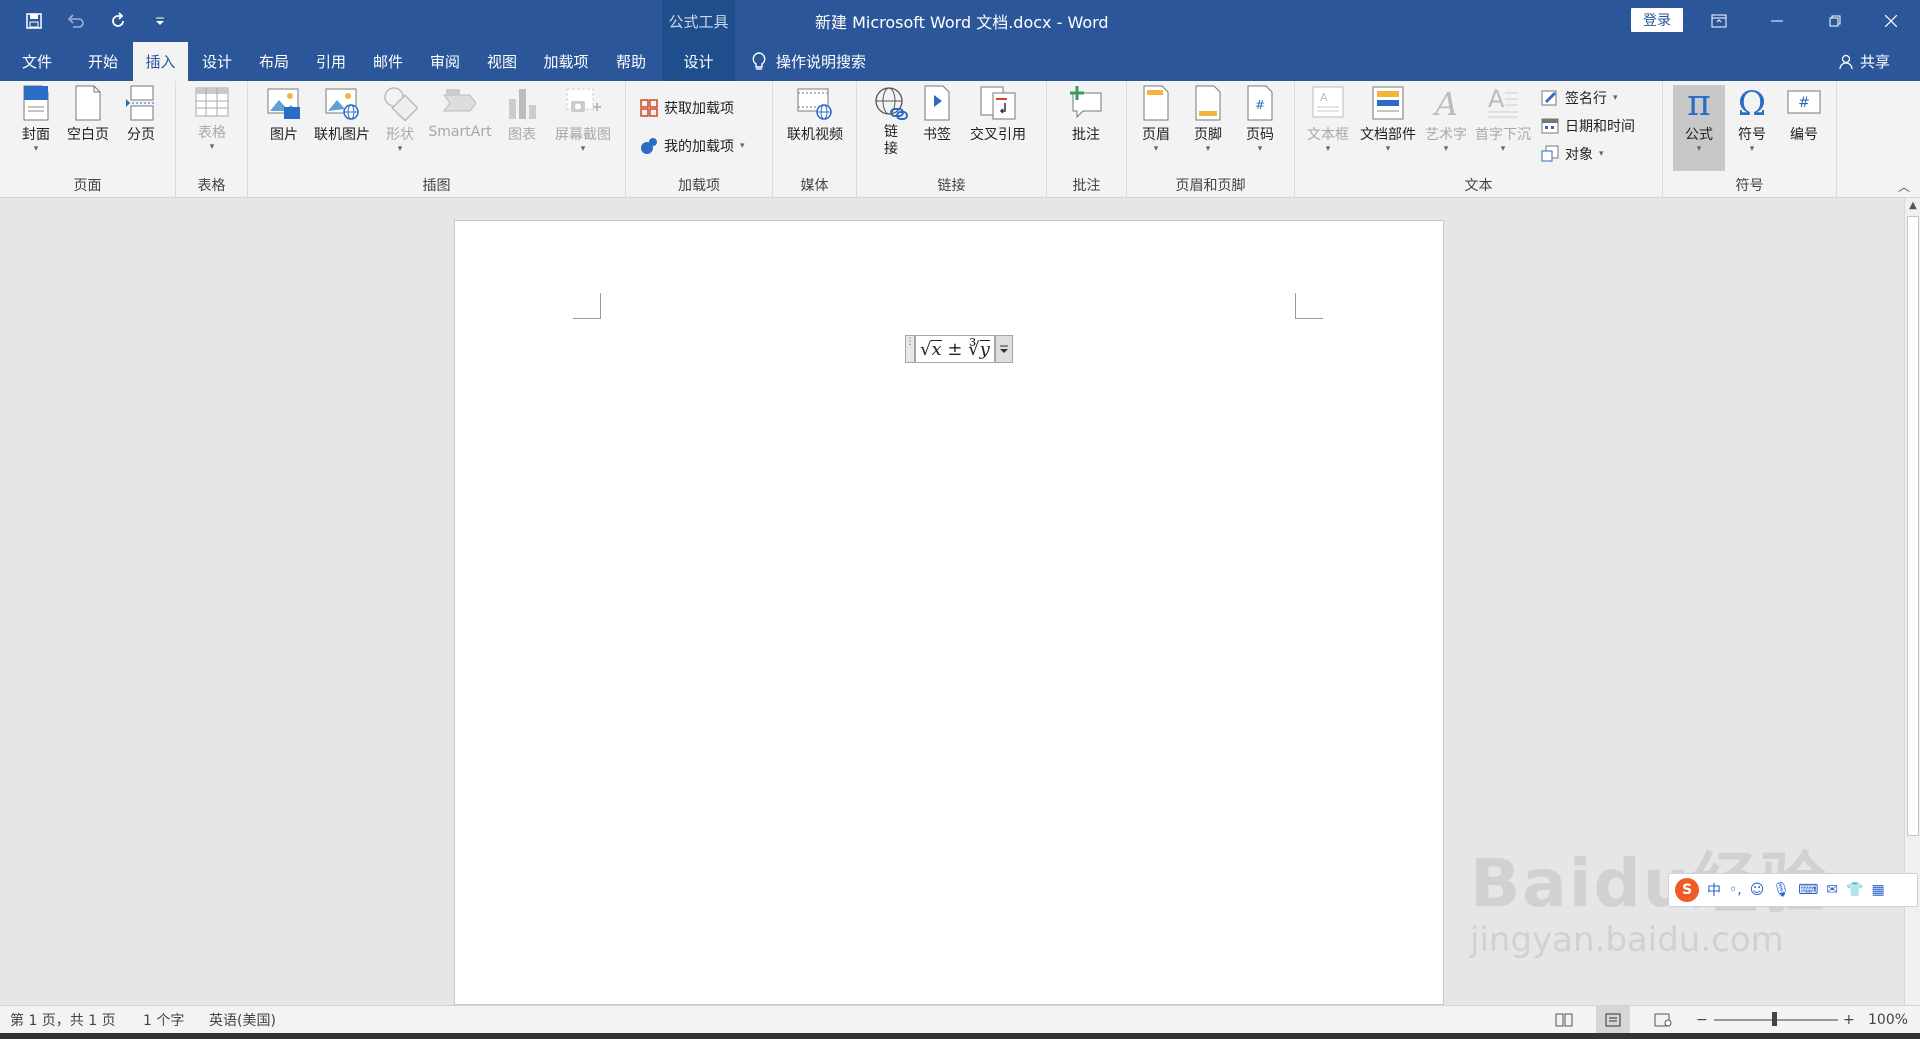 The width and height of the screenshot is (1920, 1039). I want to click on login-button: 登录, so click(1657, 20).